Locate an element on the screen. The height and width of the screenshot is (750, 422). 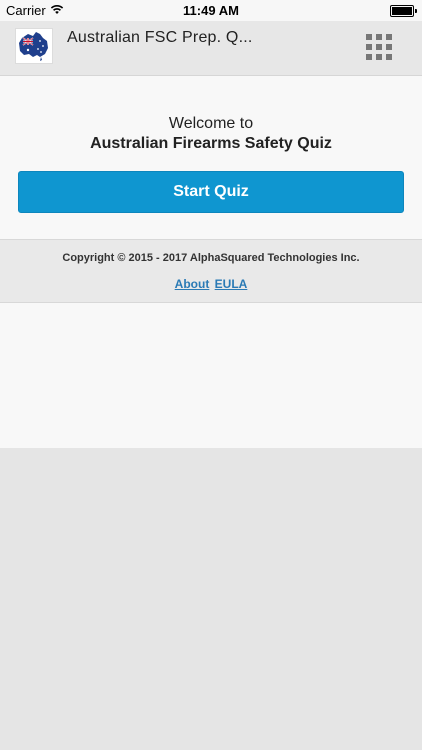
welcome-text: Welcome to is located at coordinates (211, 123).